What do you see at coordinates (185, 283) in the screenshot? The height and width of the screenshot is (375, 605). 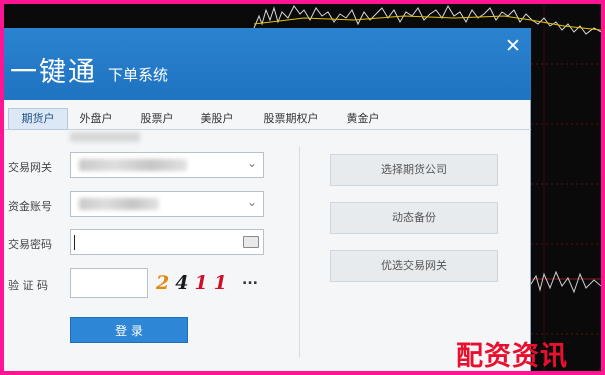 I see `captcha-char: 4` at bounding box center [185, 283].